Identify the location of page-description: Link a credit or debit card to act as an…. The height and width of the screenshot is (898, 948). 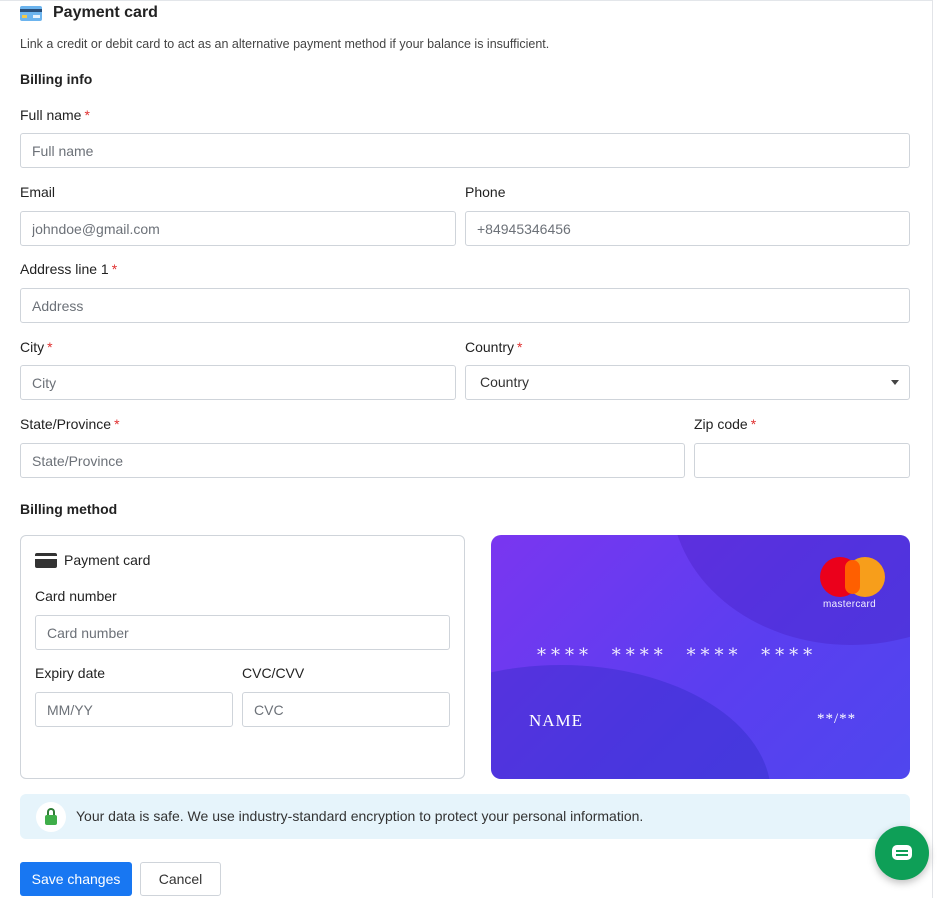
(285, 44).